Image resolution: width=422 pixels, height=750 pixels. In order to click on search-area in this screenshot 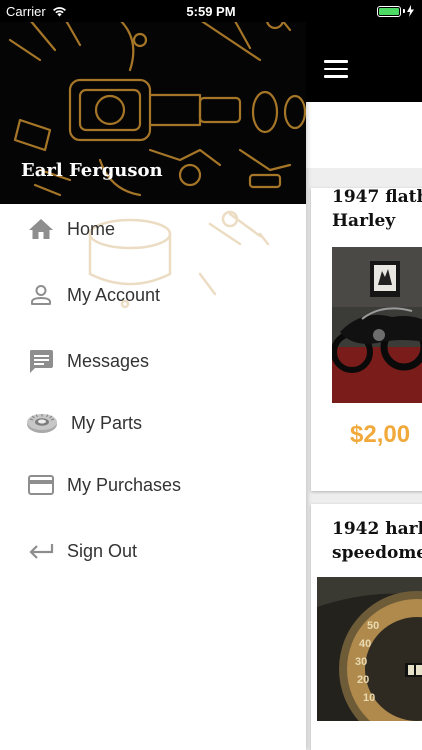, I will do `click(364, 135)`.